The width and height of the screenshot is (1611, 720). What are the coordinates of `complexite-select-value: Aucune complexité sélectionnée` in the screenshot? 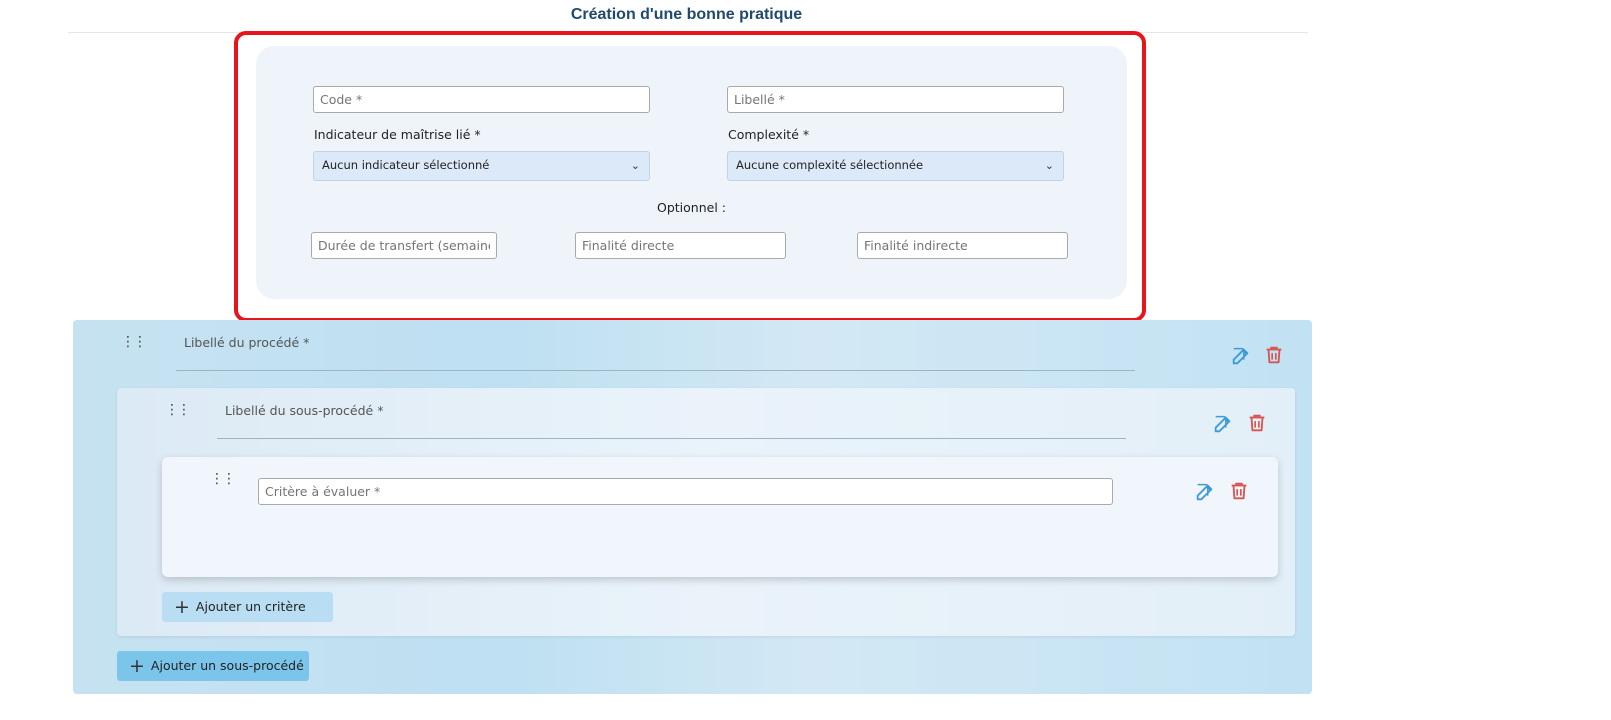 It's located at (830, 165).